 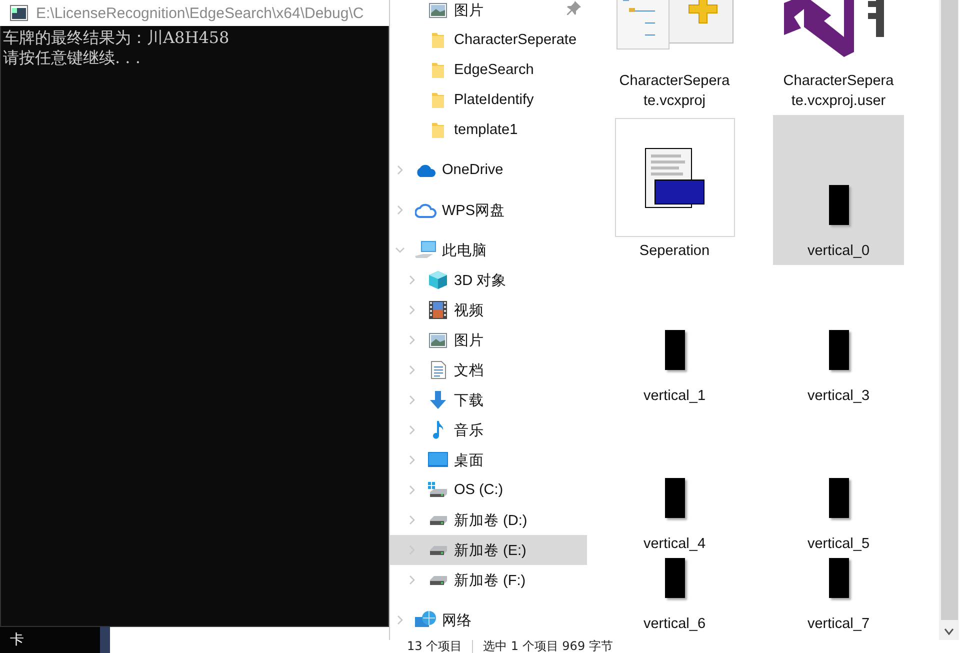 What do you see at coordinates (19, 13) in the screenshot?
I see `console-icon` at bounding box center [19, 13].